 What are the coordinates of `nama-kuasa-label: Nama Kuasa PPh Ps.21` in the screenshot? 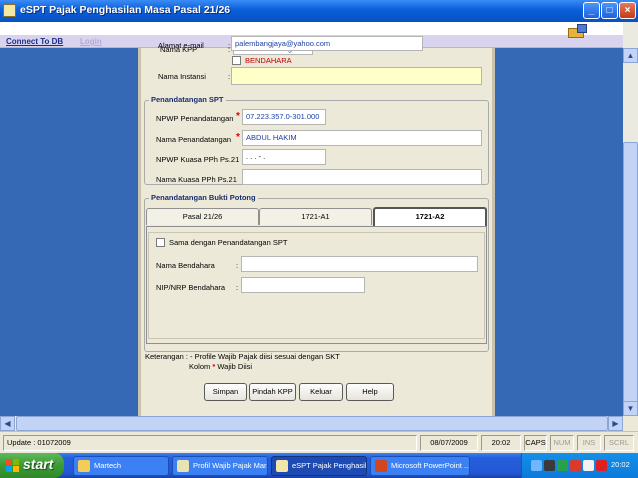 It's located at (196, 179).